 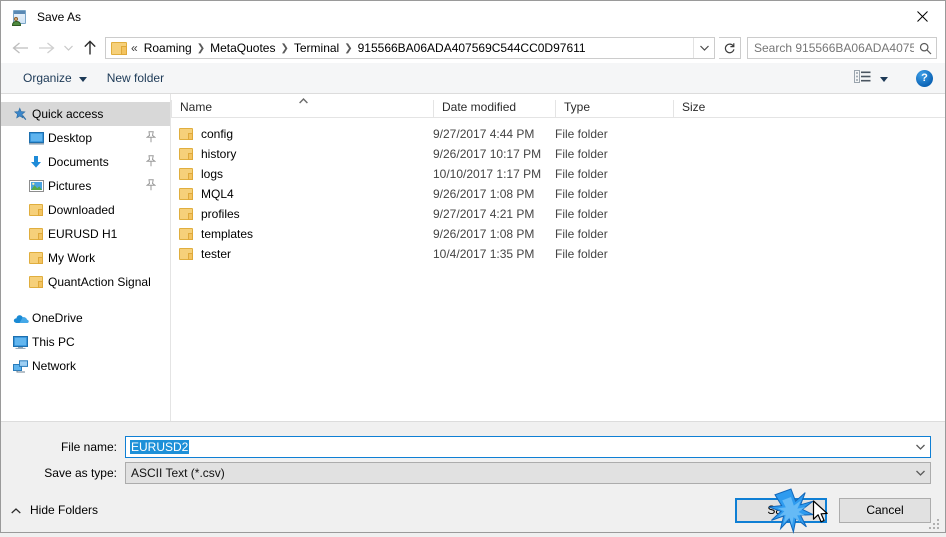 What do you see at coordinates (922, 16) in the screenshot?
I see `close-button` at bounding box center [922, 16].